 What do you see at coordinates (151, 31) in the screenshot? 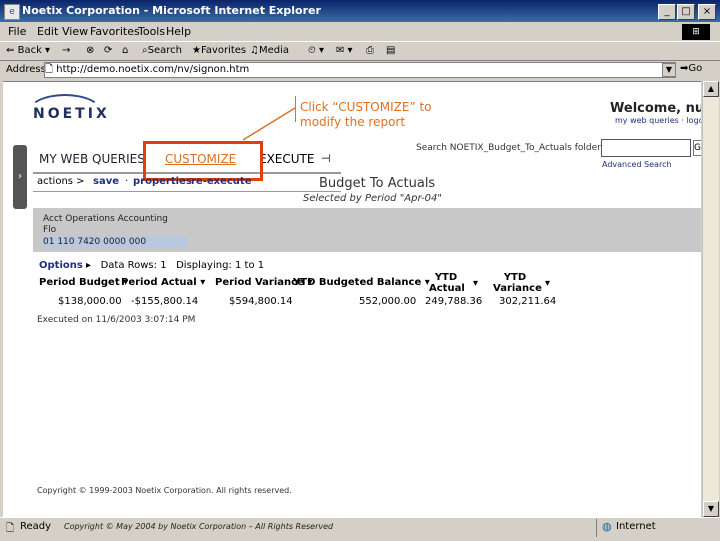
I see `menu-tools: Tools` at bounding box center [151, 31].